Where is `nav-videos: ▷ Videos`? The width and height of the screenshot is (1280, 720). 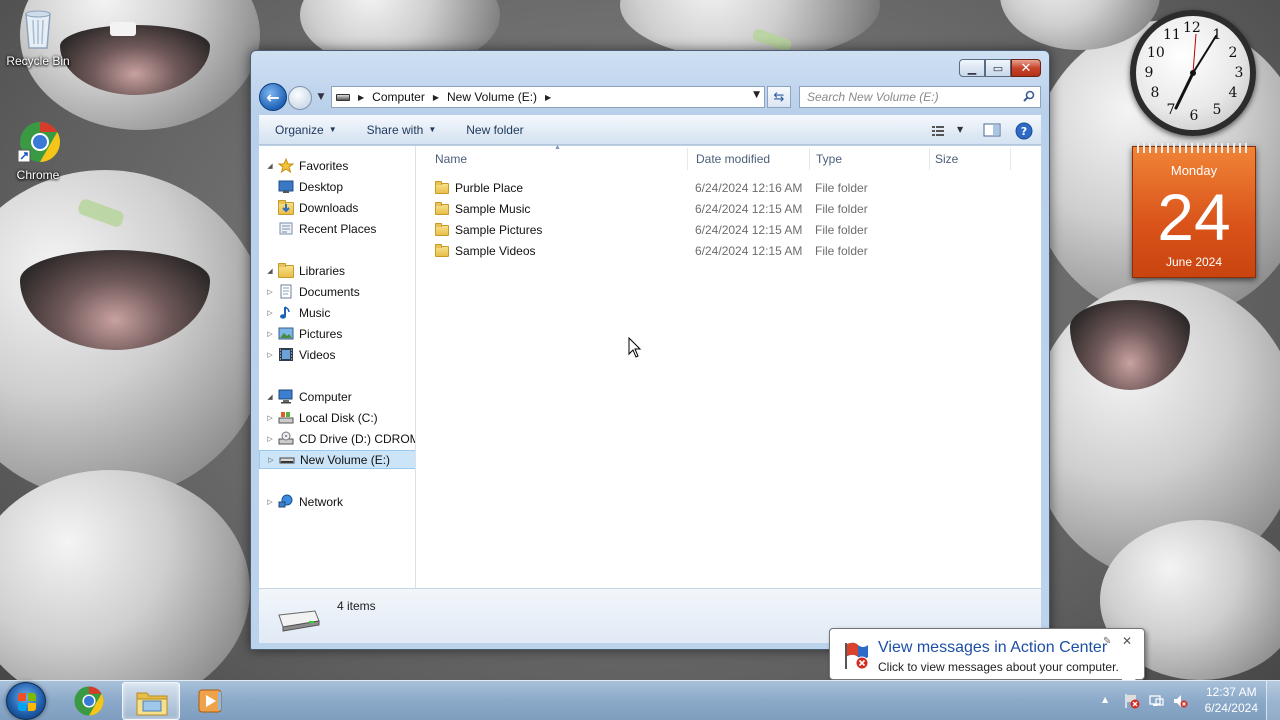
nav-videos: ▷ Videos is located at coordinates (301, 354).